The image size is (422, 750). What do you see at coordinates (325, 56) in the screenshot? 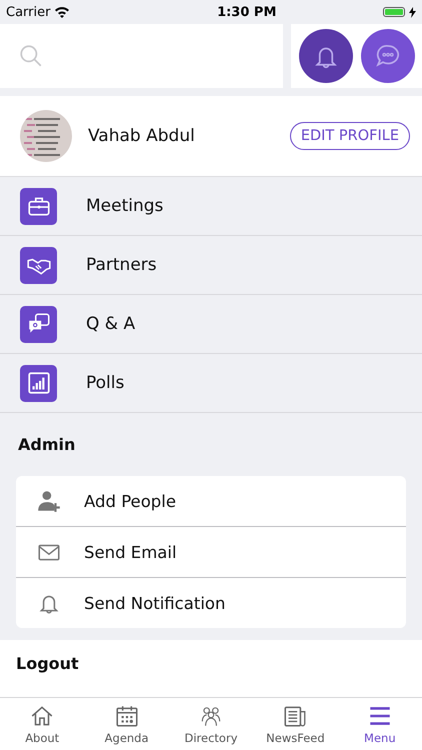
I see `notifications-button` at bounding box center [325, 56].